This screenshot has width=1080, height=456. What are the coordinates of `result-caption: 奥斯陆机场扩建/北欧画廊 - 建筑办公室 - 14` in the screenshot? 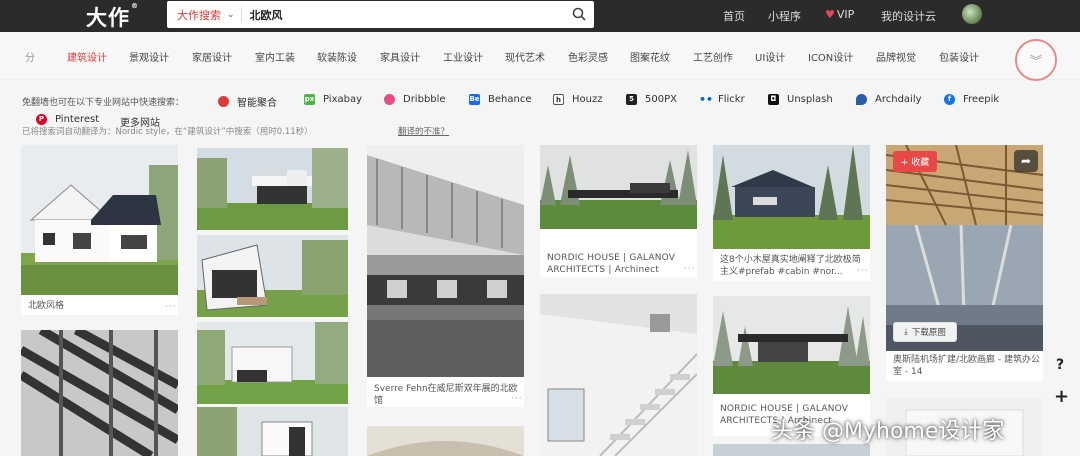 It's located at (967, 366).